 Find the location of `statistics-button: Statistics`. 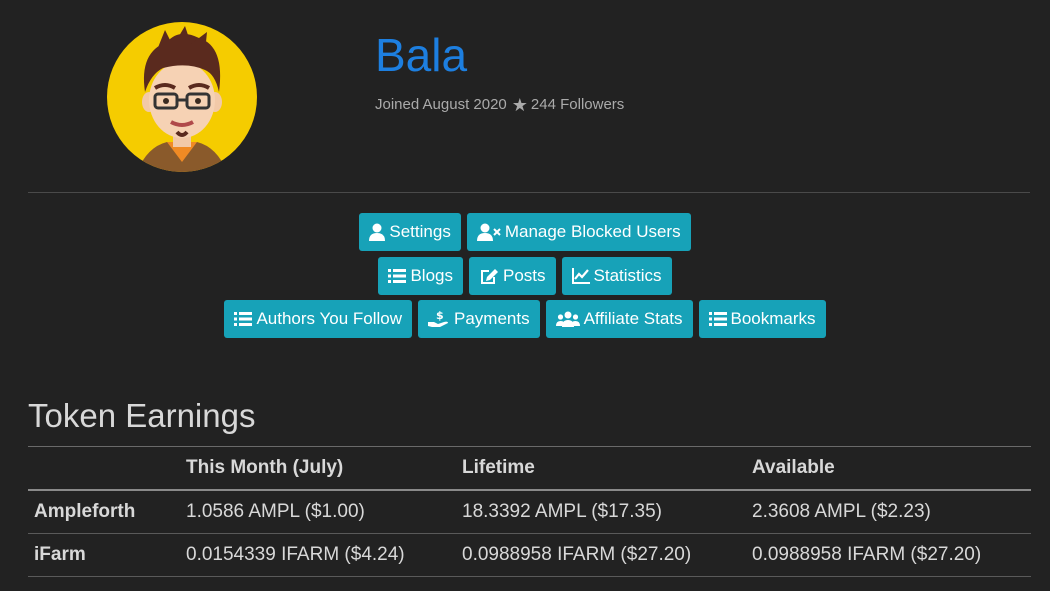

statistics-button: Statistics is located at coordinates (616, 276).